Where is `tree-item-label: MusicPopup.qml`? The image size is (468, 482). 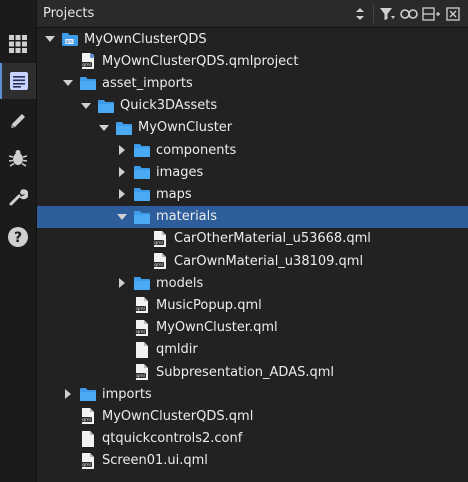 tree-item-label: MusicPopup.qml is located at coordinates (209, 305).